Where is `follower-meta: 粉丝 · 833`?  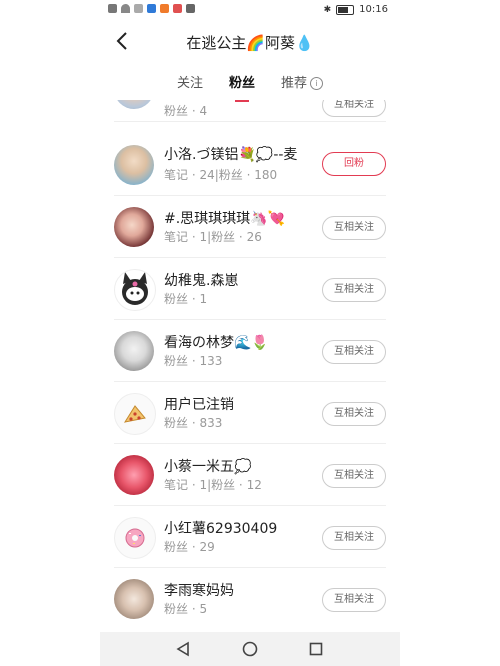
follower-meta: 粉丝 · 833 is located at coordinates (193, 423).